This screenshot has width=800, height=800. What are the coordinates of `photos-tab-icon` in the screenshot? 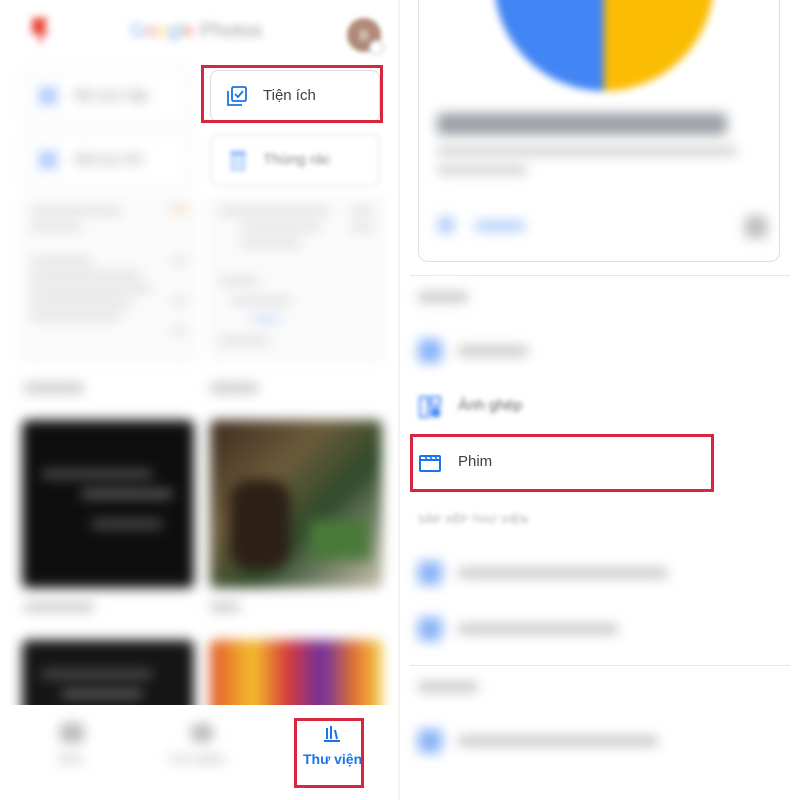 It's located at (72, 733).